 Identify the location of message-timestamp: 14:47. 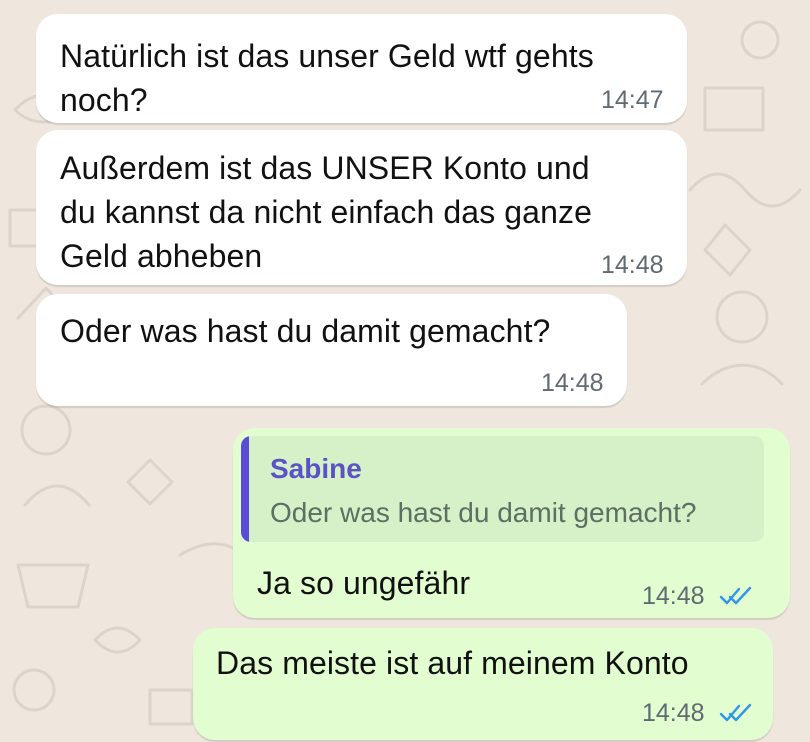
(632, 100).